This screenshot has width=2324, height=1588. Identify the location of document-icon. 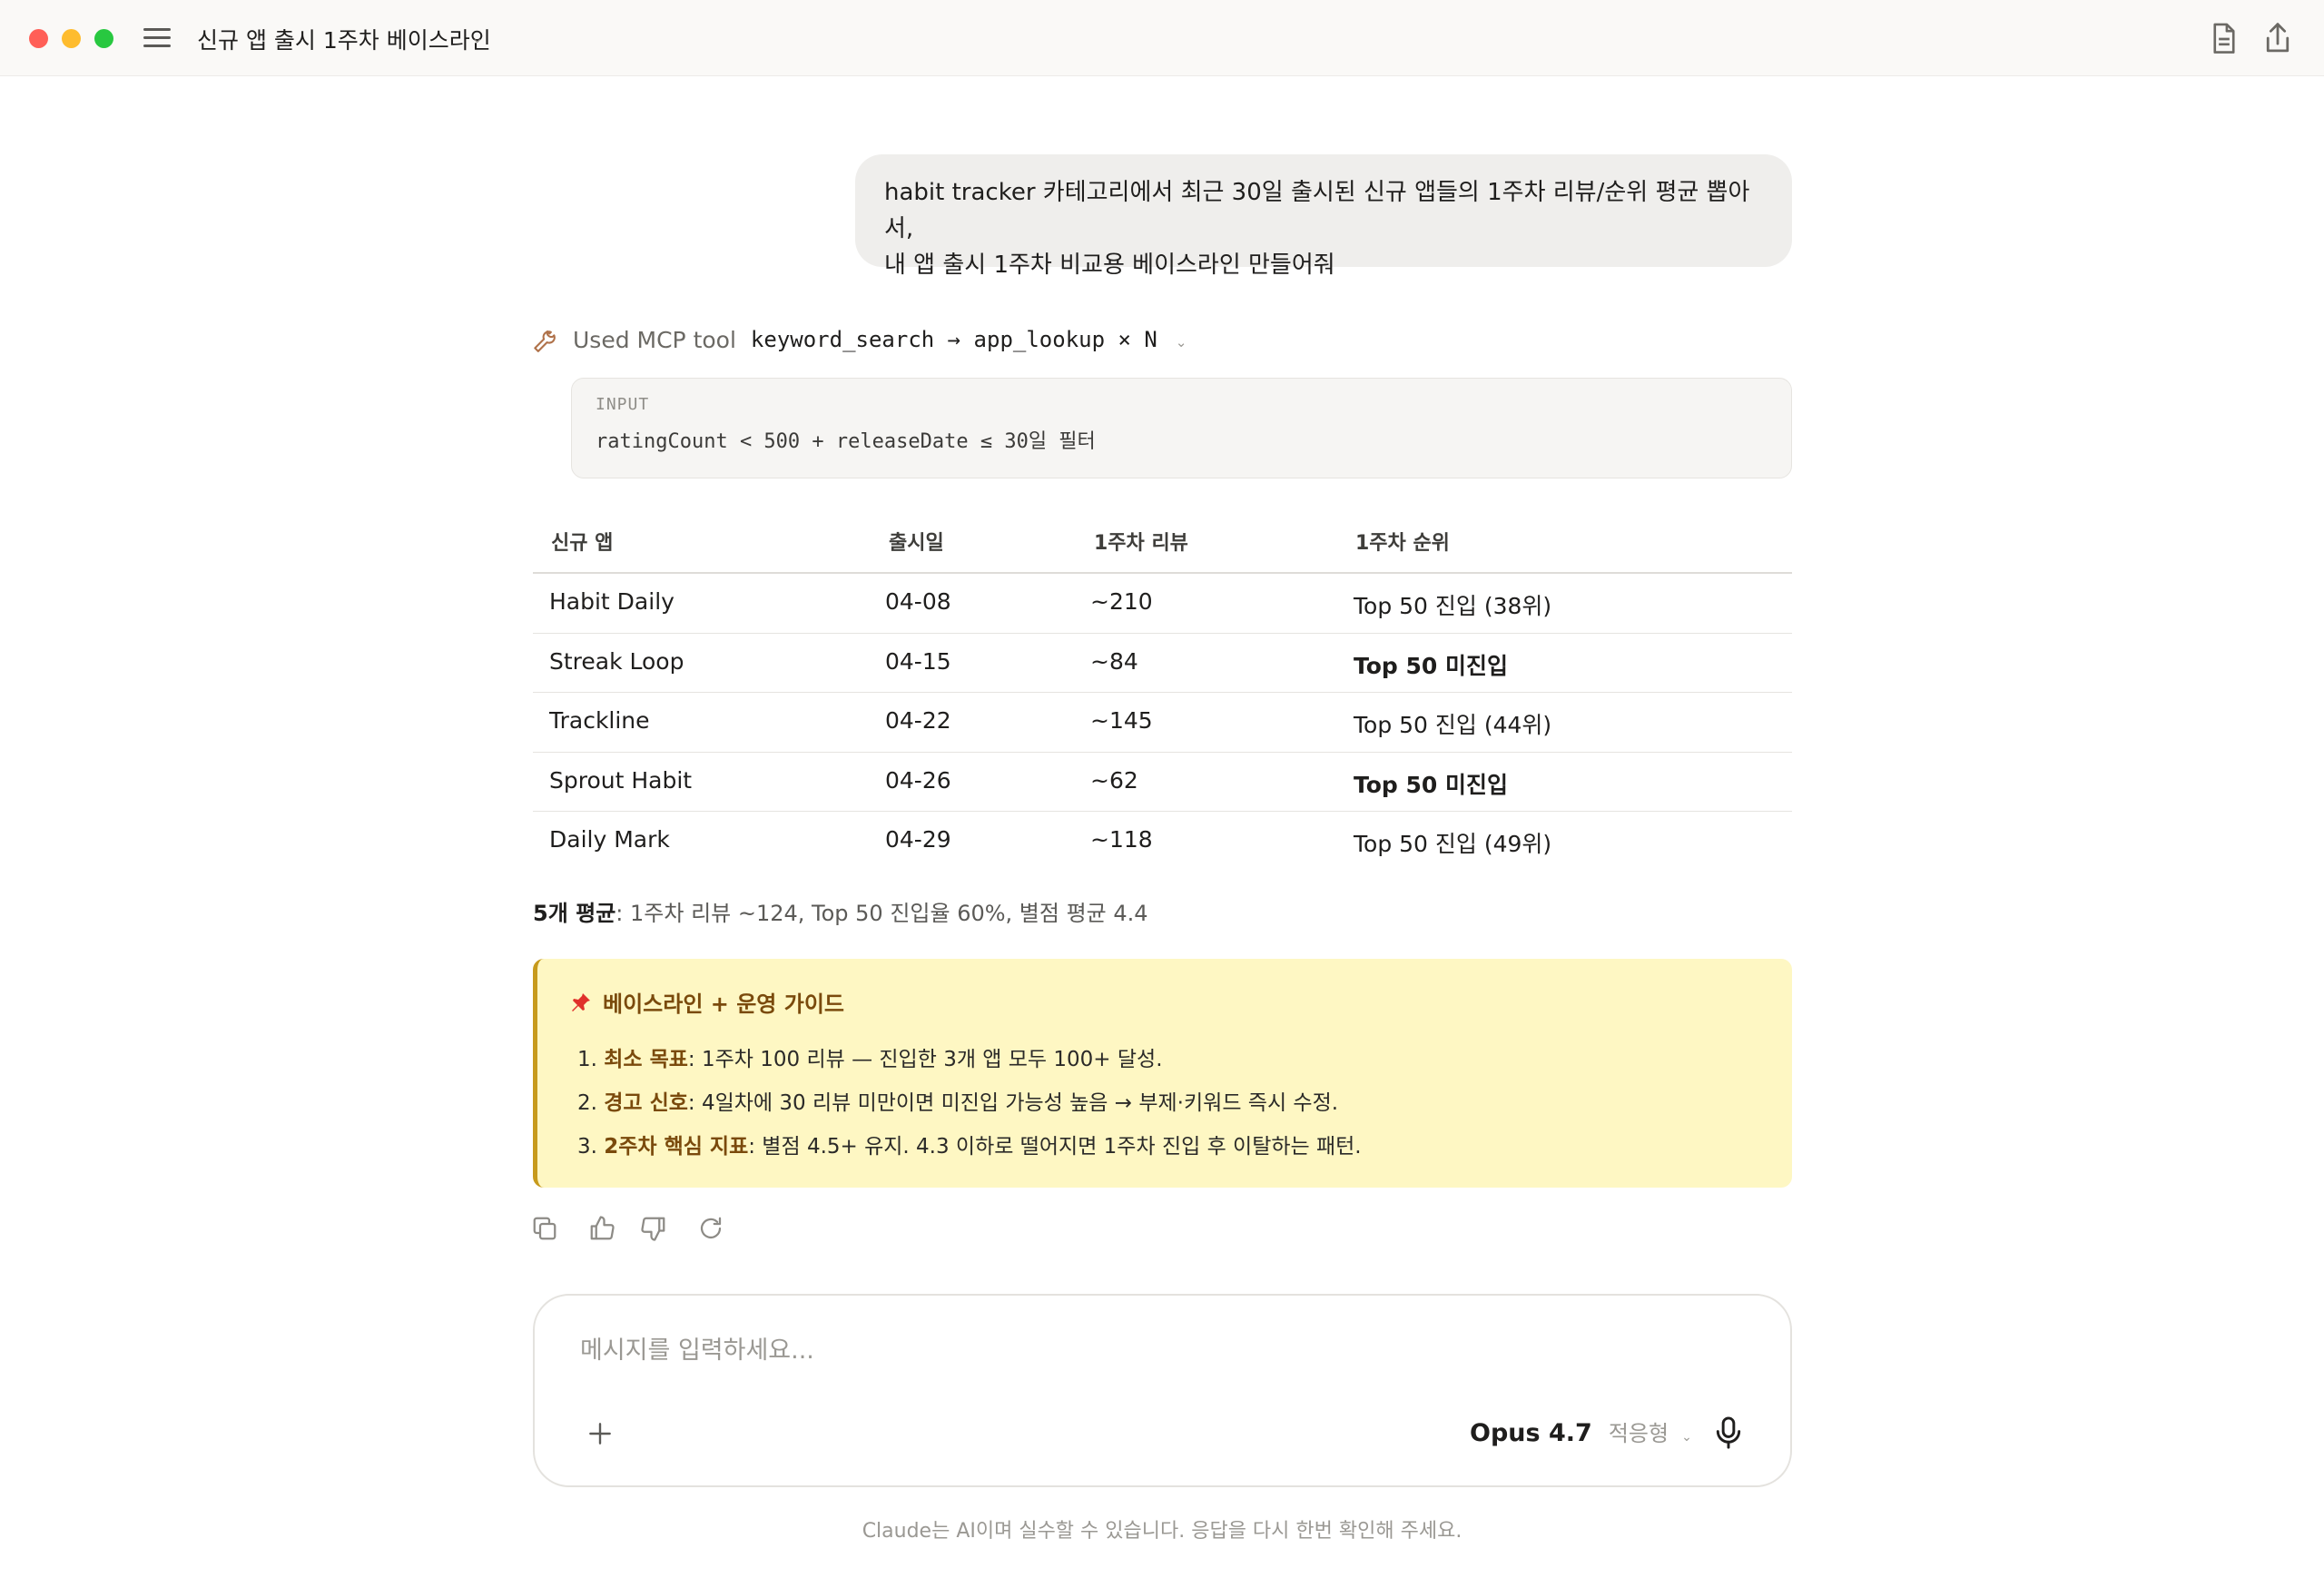
(2224, 39).